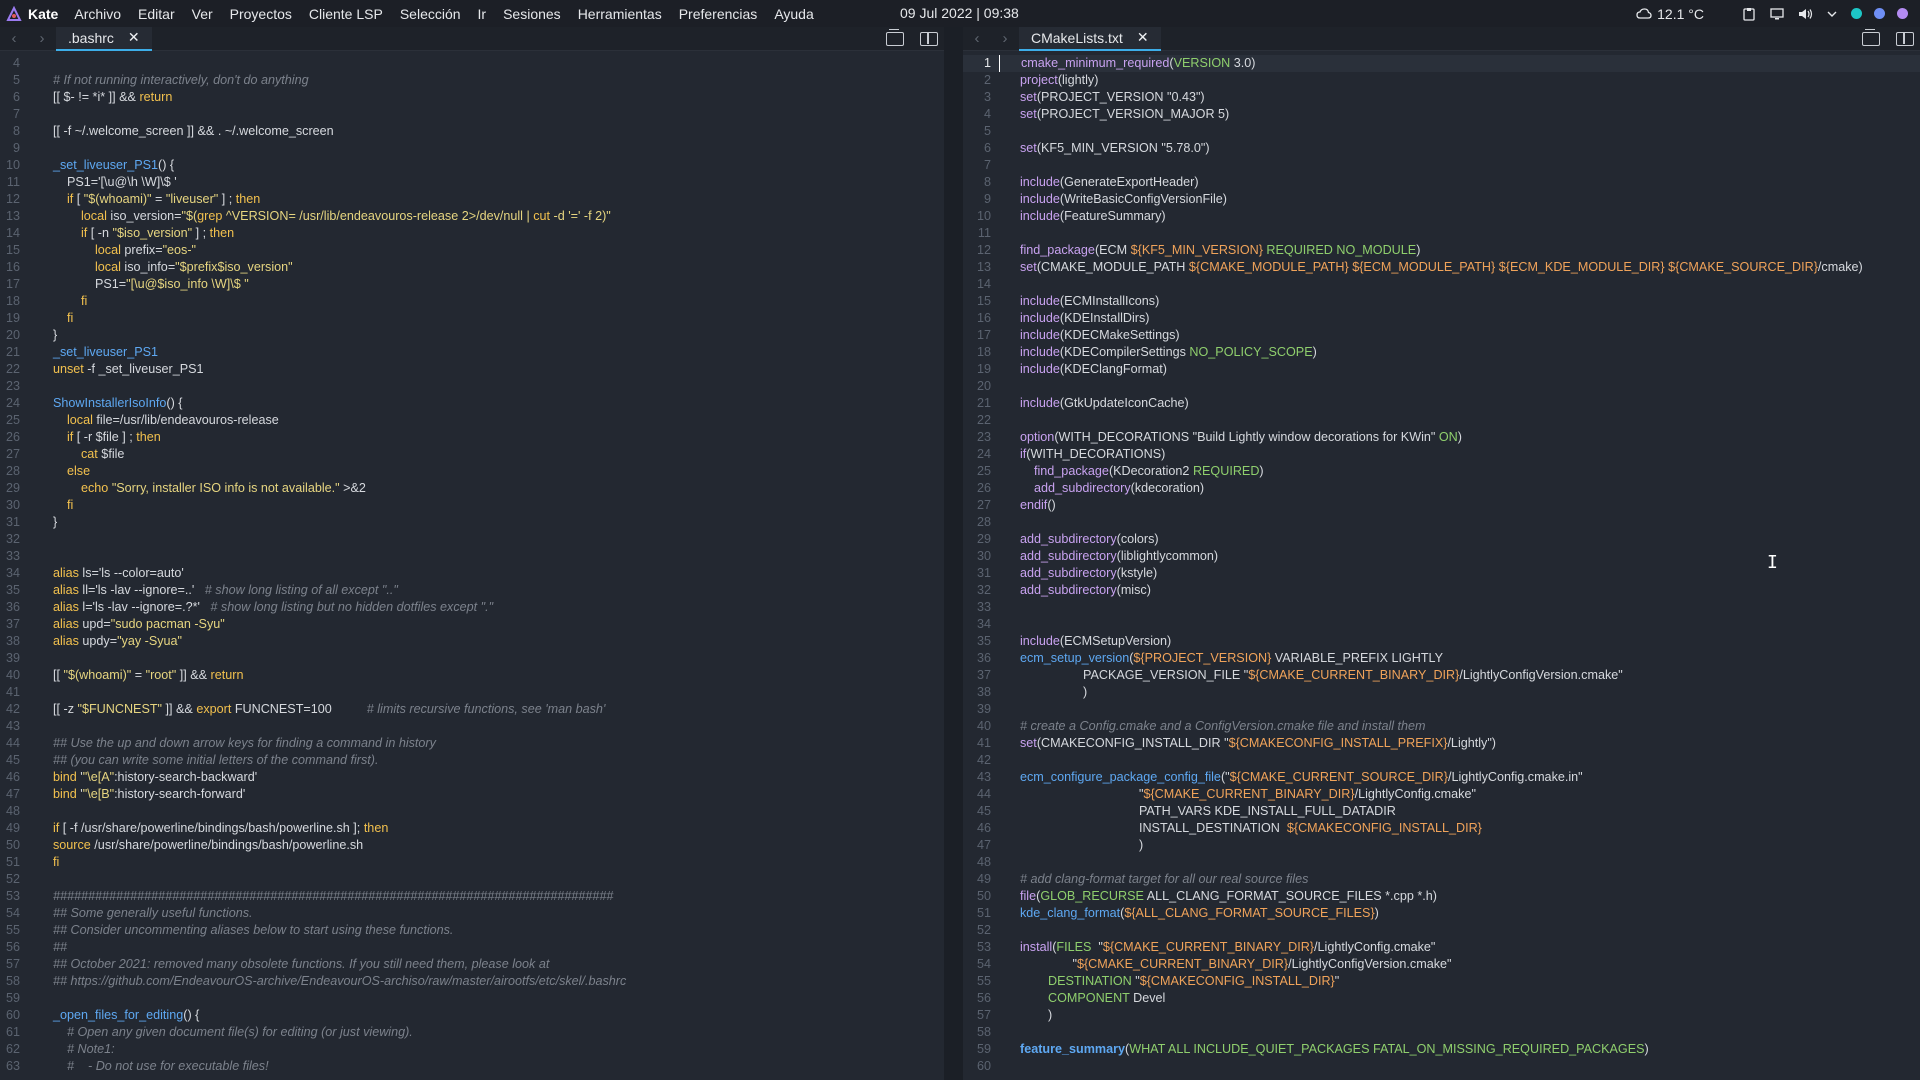 This screenshot has height=1080, width=1920. Describe the element at coordinates (472, 352) in the screenshot. I see `code-line: 21 _set_liveuser_PS1` at that location.